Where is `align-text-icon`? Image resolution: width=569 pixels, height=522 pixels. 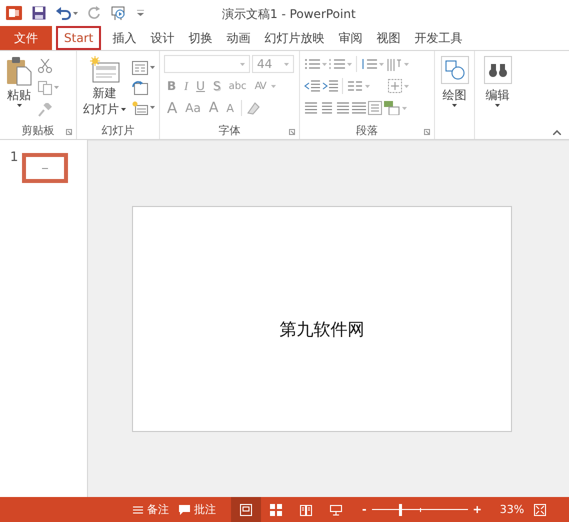
align-text-icon is located at coordinates (395, 86).